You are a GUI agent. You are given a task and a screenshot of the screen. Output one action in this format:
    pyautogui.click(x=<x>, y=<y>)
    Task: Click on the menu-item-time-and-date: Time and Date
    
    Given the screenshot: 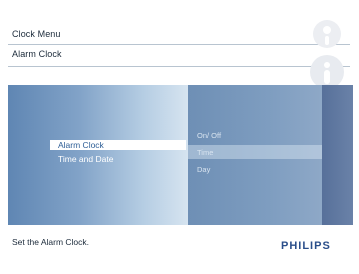 What is the action you would take?
    pyautogui.click(x=85, y=159)
    